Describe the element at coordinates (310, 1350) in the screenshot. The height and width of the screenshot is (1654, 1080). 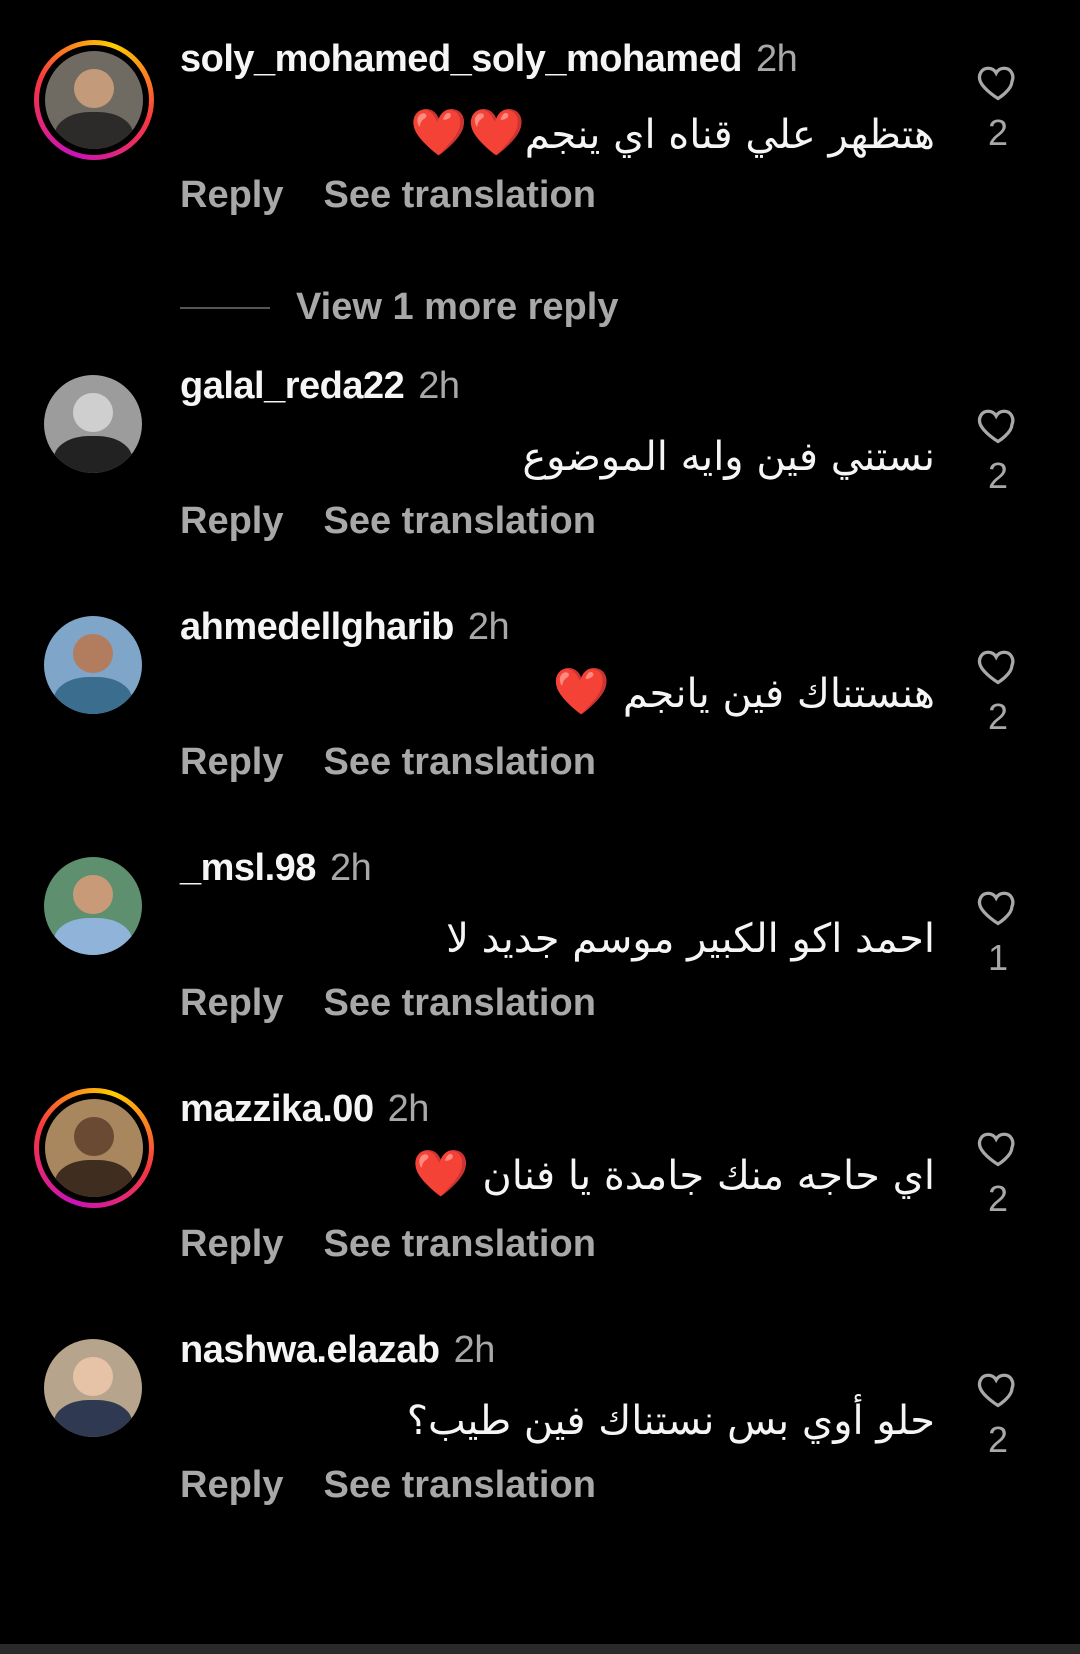
I see `username-text: nashwa.elazab` at that location.